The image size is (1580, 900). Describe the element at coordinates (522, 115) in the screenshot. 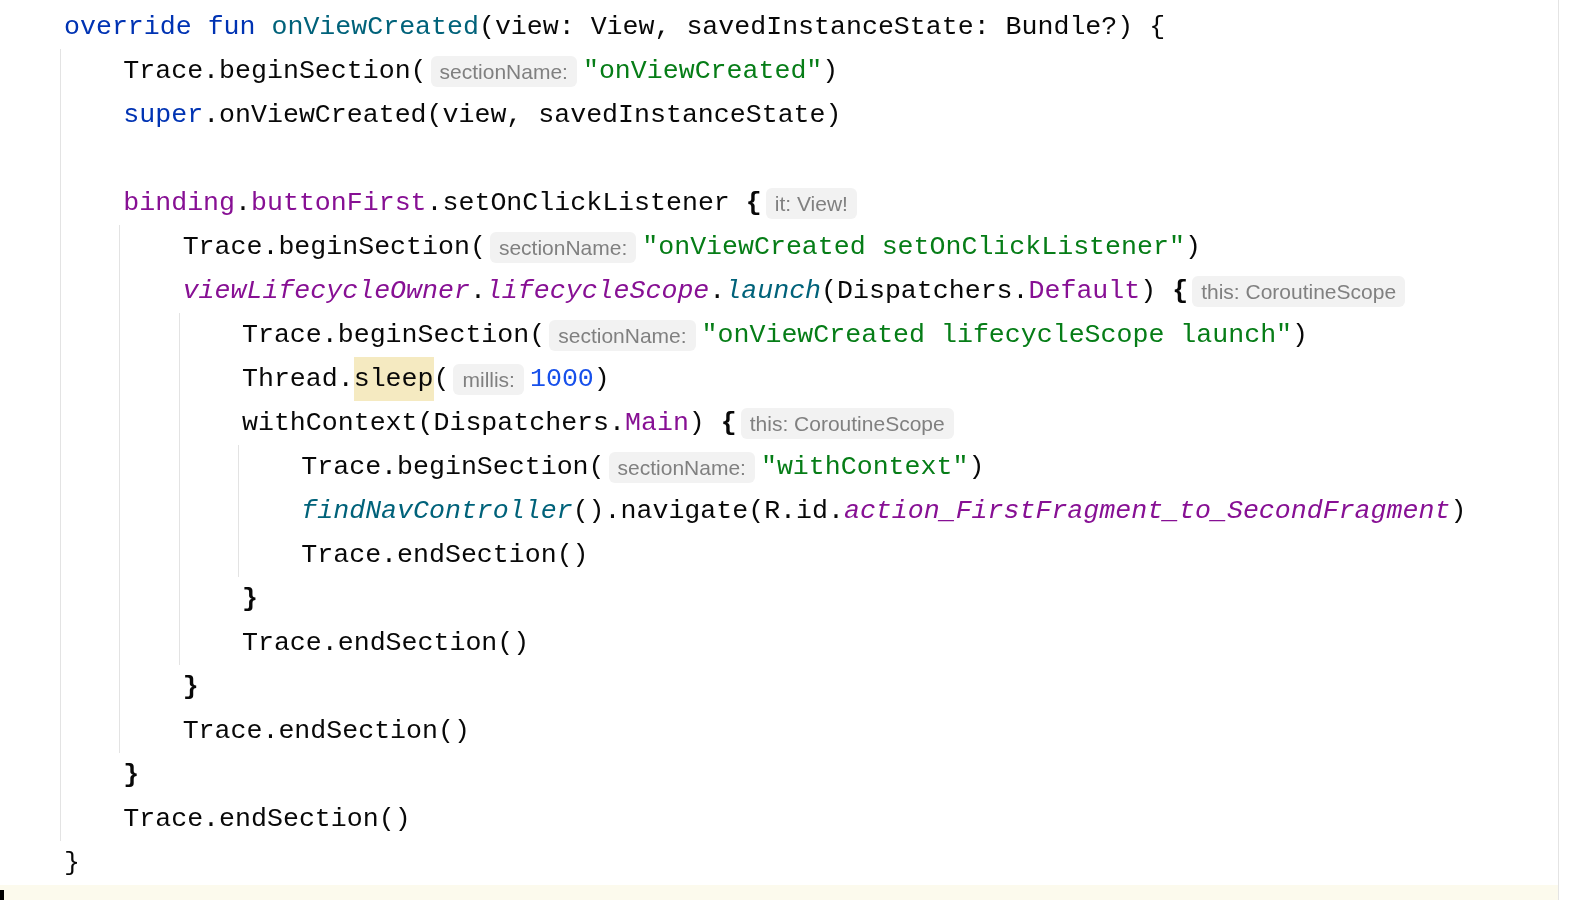

I see `code-text: .onViewCreated(view, savedInstanceState)` at that location.